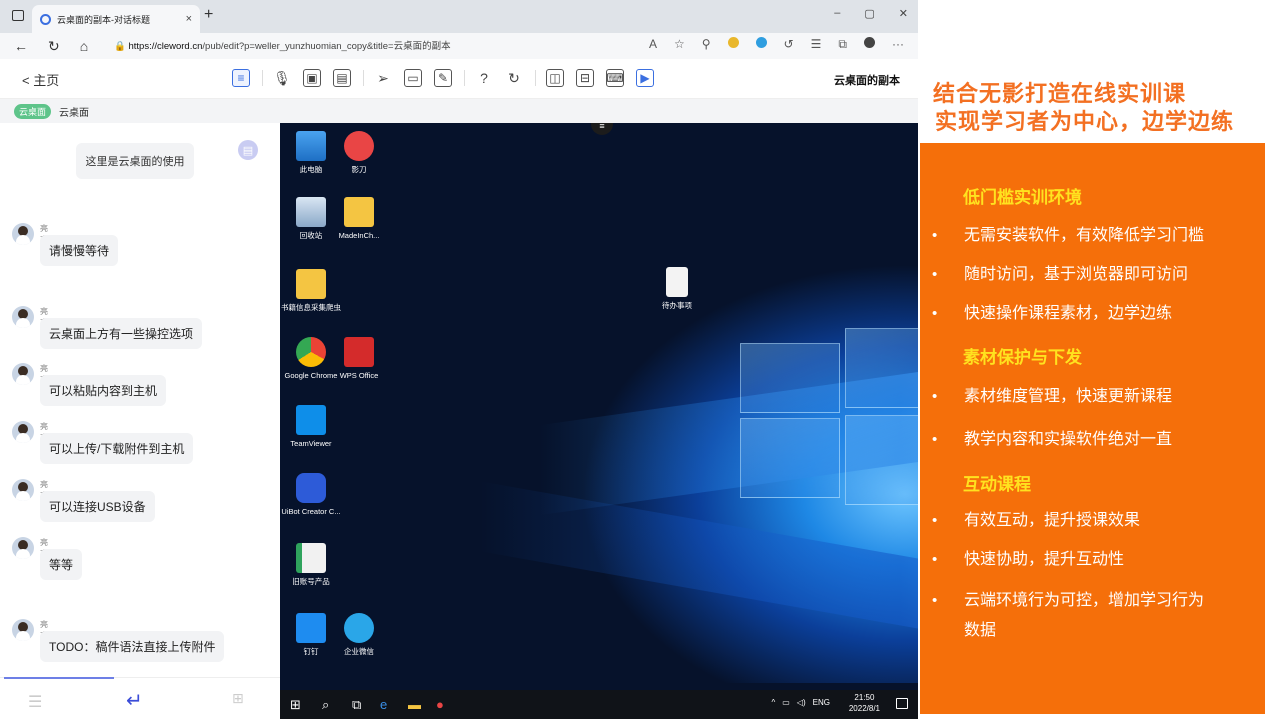 Image resolution: width=1267 pixels, height=719 pixels. I want to click on extension-icon: ⚲, so click(706, 44).